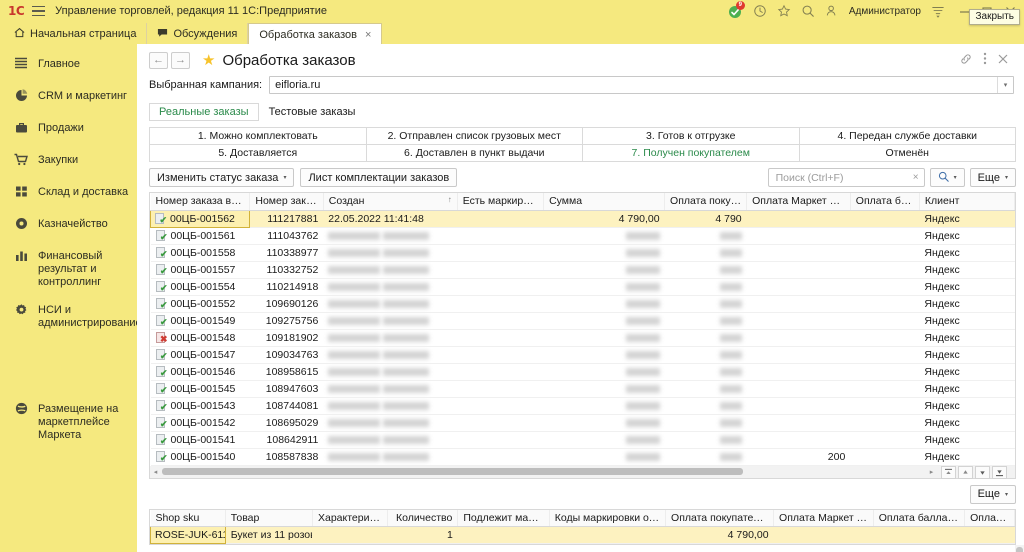 This screenshot has width=1024, height=552. Describe the element at coordinates (842, 177) in the screenshot. I see `search-input` at that location.